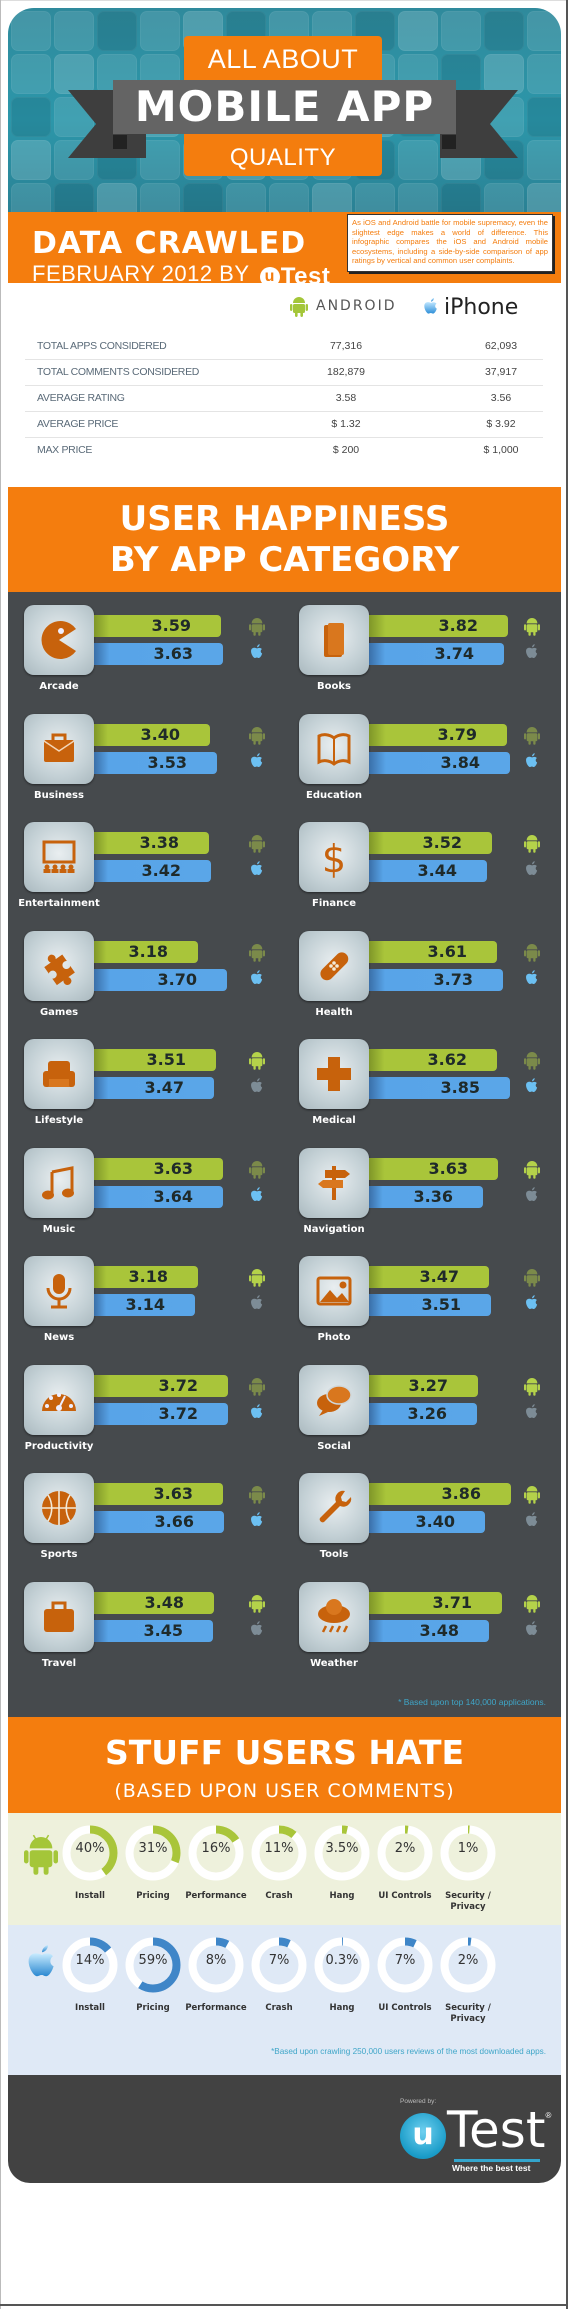 Image resolution: width=570 pixels, height=2309 pixels. Describe the element at coordinates (157, 626) in the screenshot. I see `android-rating-bar: 3.59` at that location.